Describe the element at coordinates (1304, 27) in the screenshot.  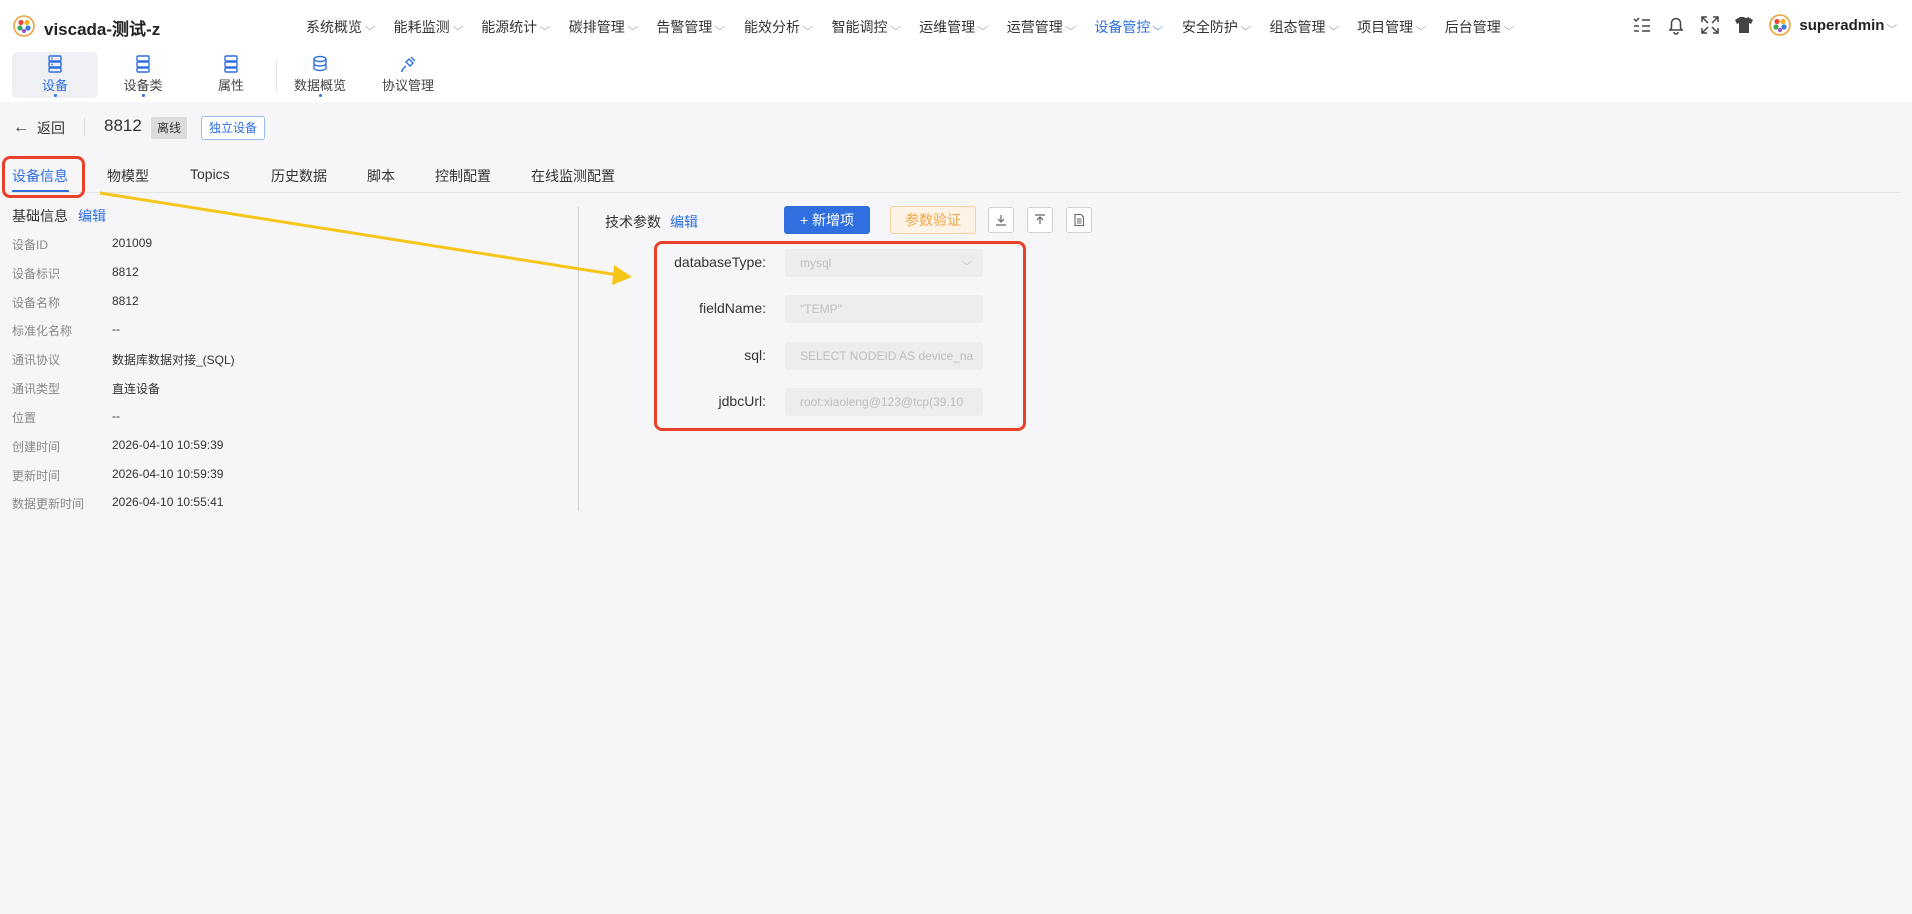
I see `menu-item-config: 组态管理 ⌵` at that location.